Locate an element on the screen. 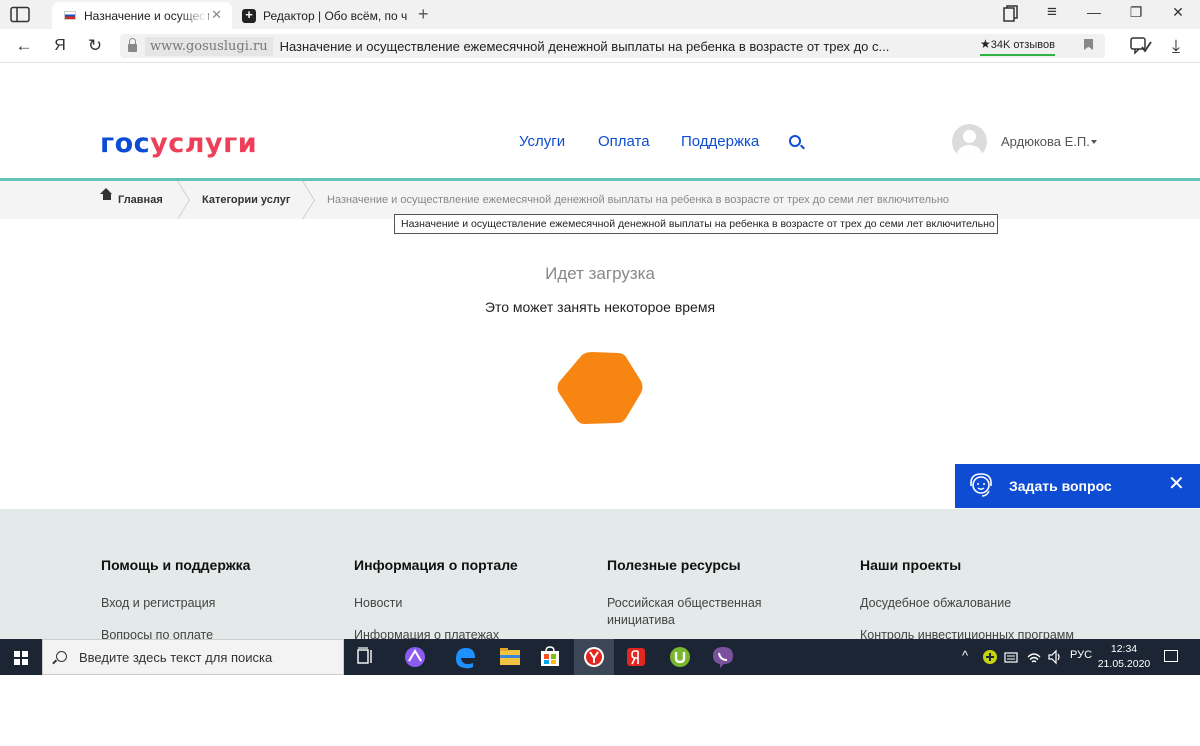 This screenshot has width=1200, height=746. menu-icon: ≡ is located at coordinates (1052, 12).